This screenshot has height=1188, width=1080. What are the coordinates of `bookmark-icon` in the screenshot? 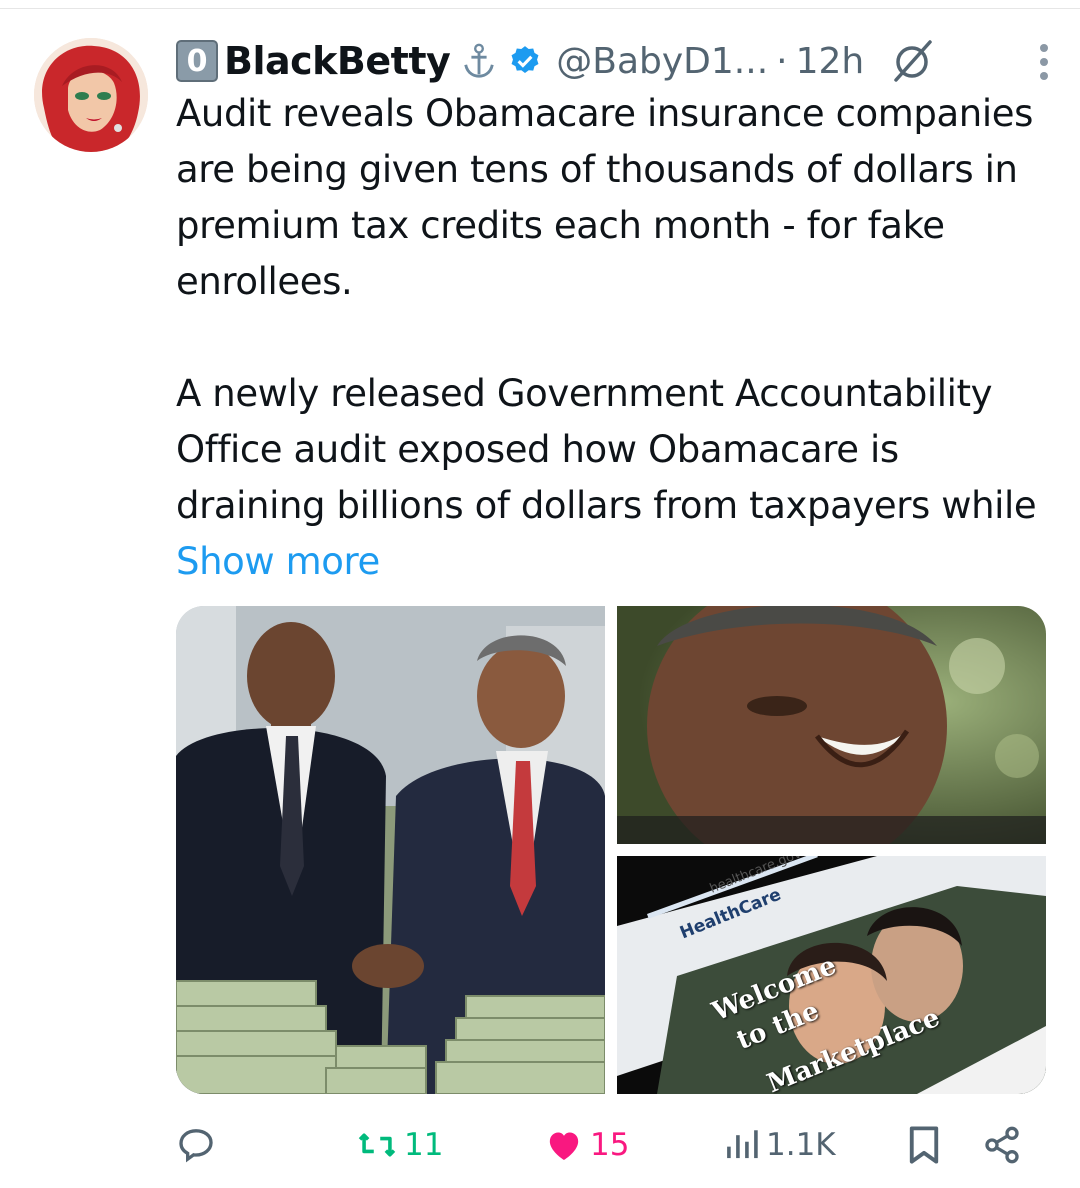 It's located at (924, 1145).